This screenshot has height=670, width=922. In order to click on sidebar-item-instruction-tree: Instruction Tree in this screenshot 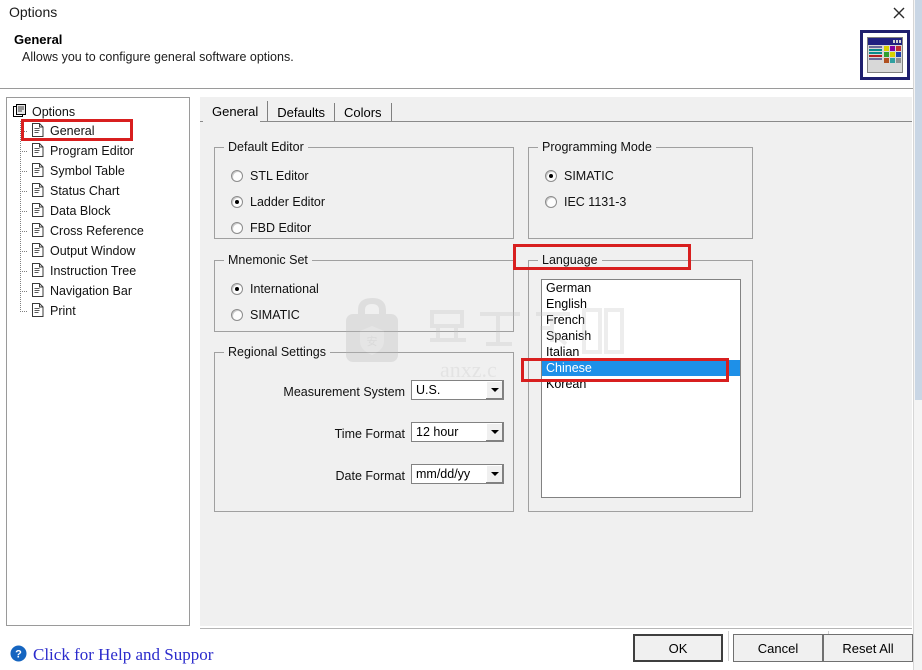, I will do `click(98, 271)`.